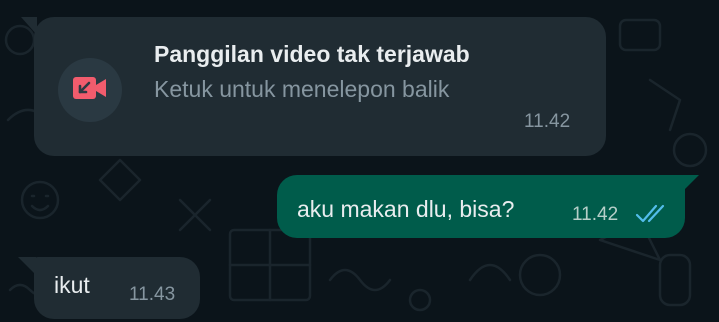 The height and width of the screenshot is (322, 719). Describe the element at coordinates (72, 285) in the screenshot. I see `incoming-message-text: ikut` at that location.